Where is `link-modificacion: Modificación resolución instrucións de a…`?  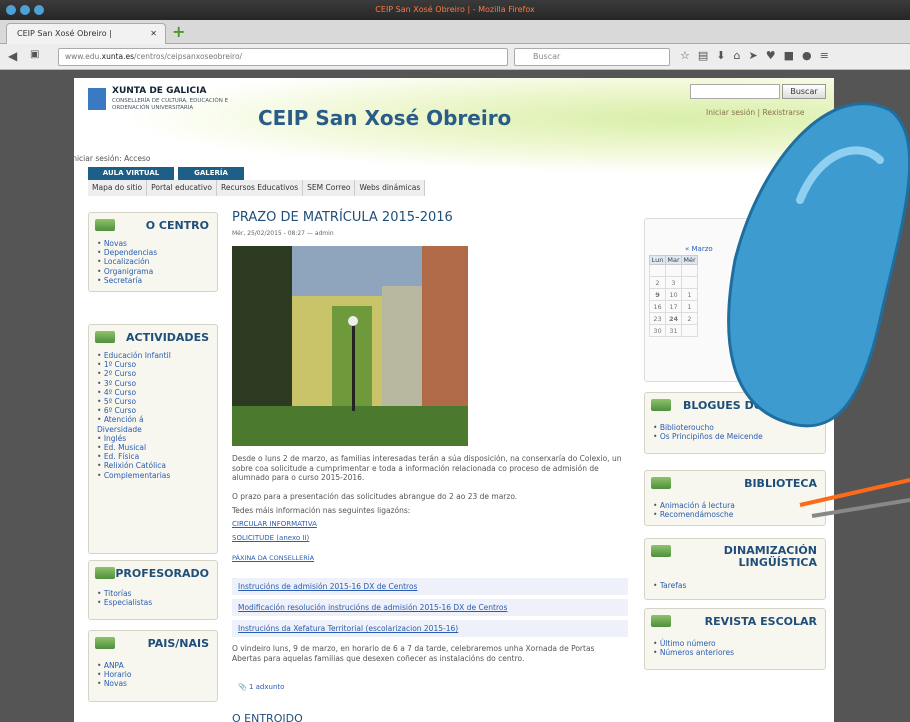 link-modificacion: Modificación resolución instrucións de a… is located at coordinates (430, 607).